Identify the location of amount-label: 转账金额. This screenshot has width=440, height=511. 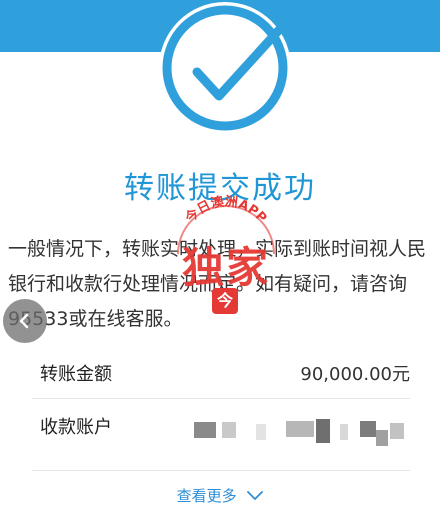
(76, 374).